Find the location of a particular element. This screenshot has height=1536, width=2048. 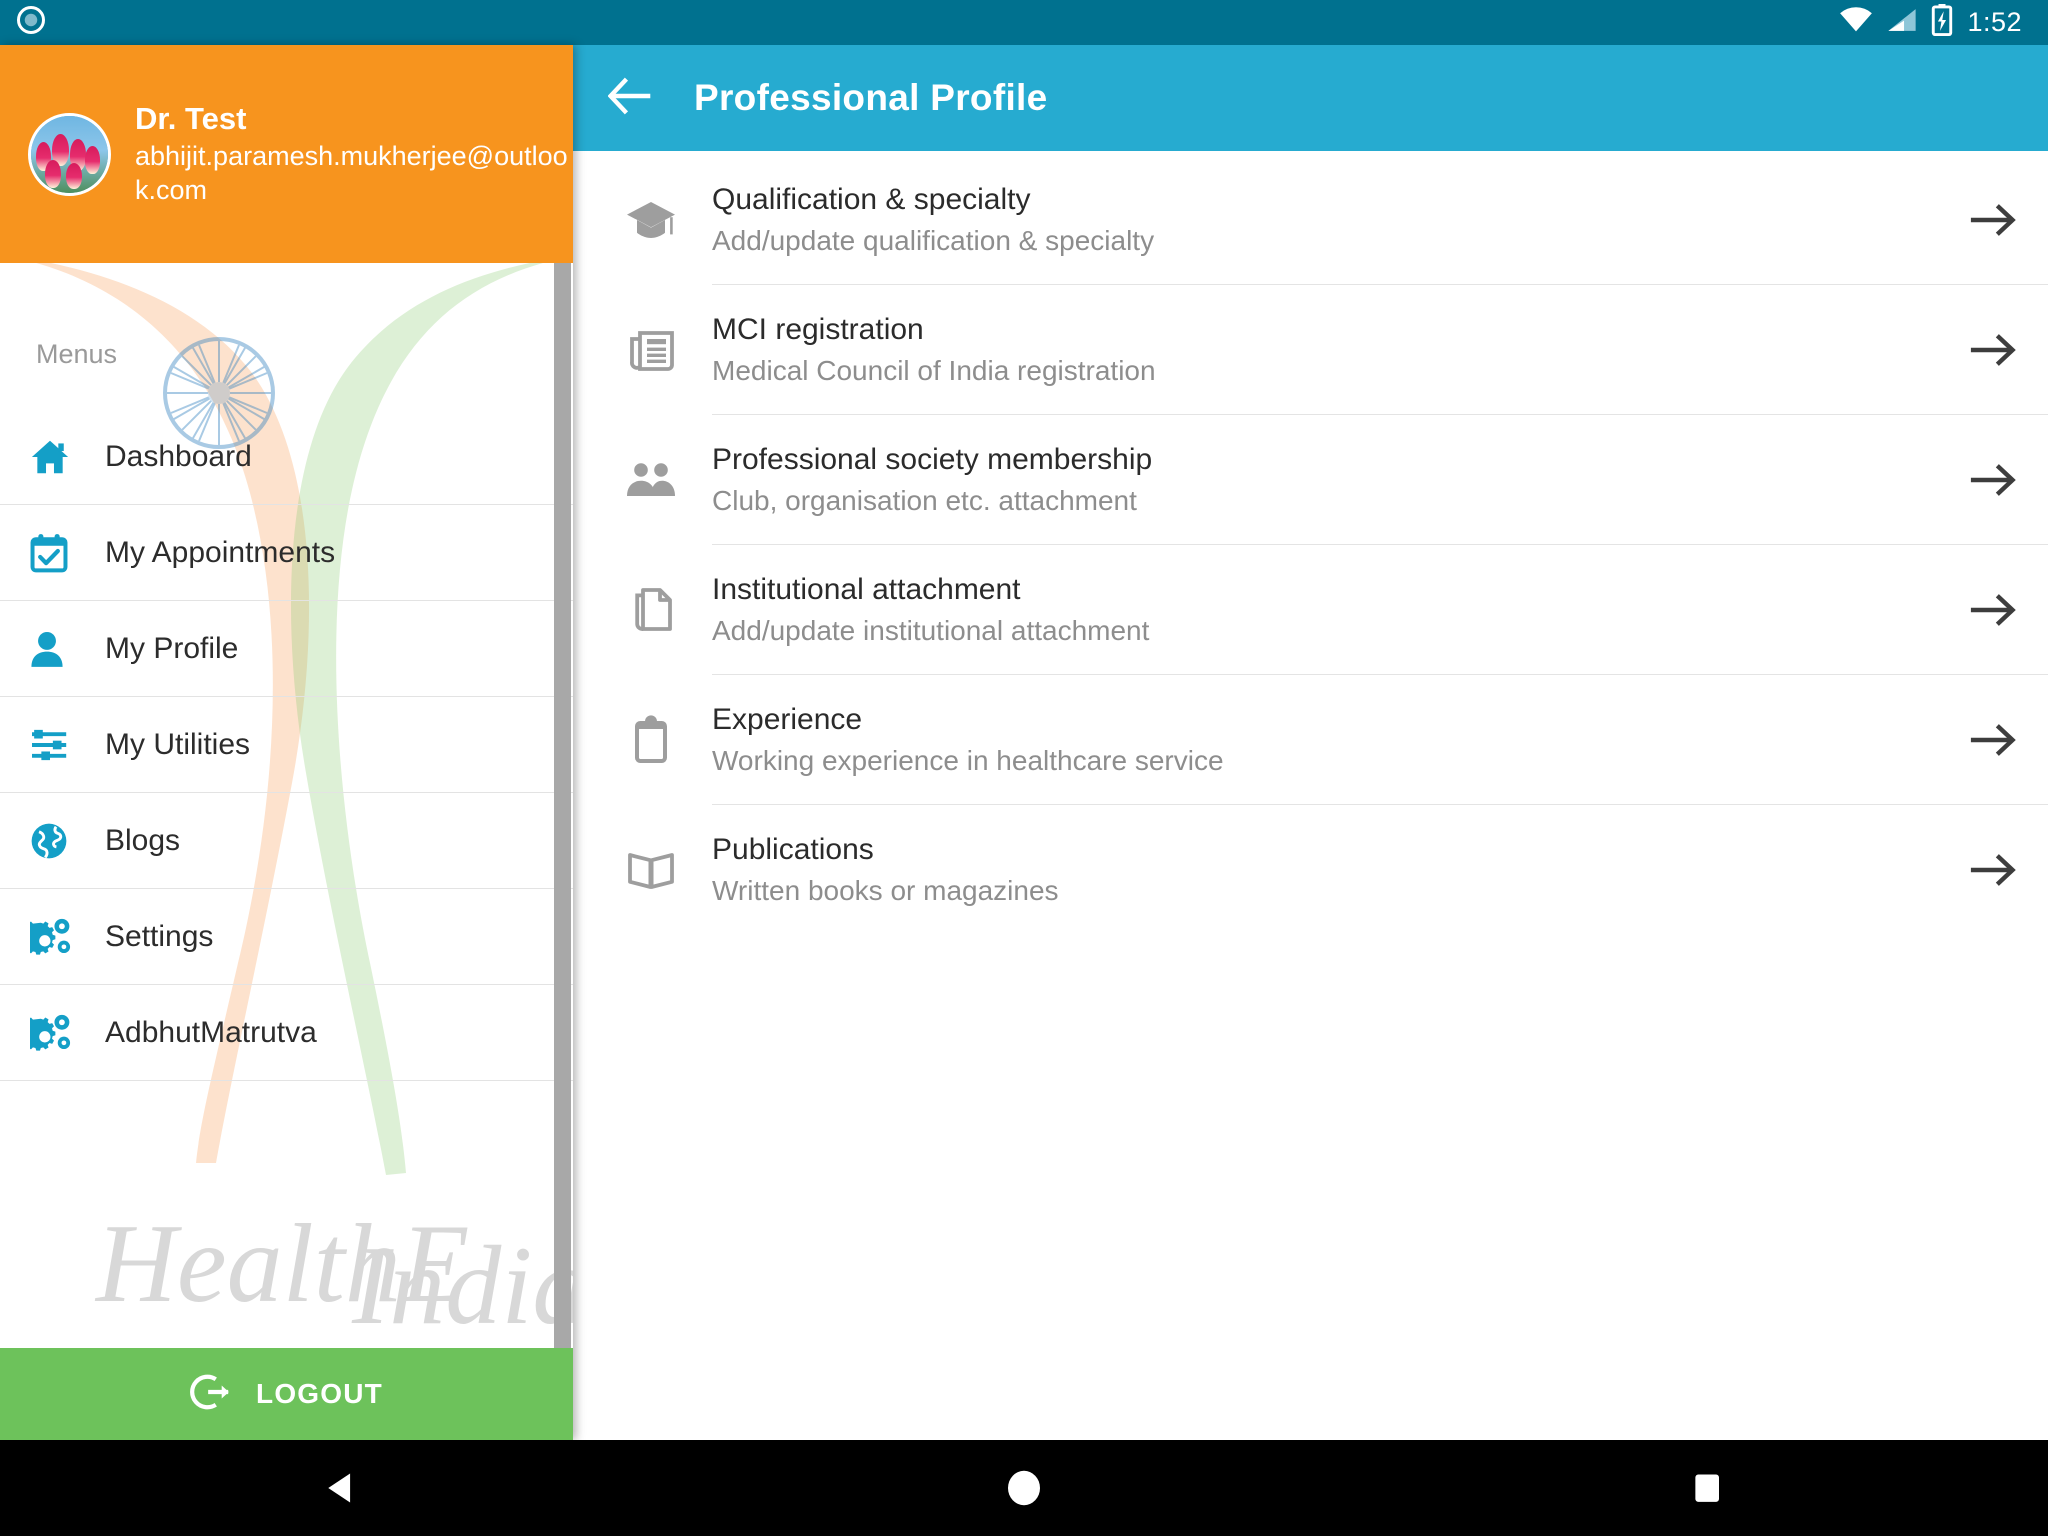

sliders-icon is located at coordinates (61, 745).